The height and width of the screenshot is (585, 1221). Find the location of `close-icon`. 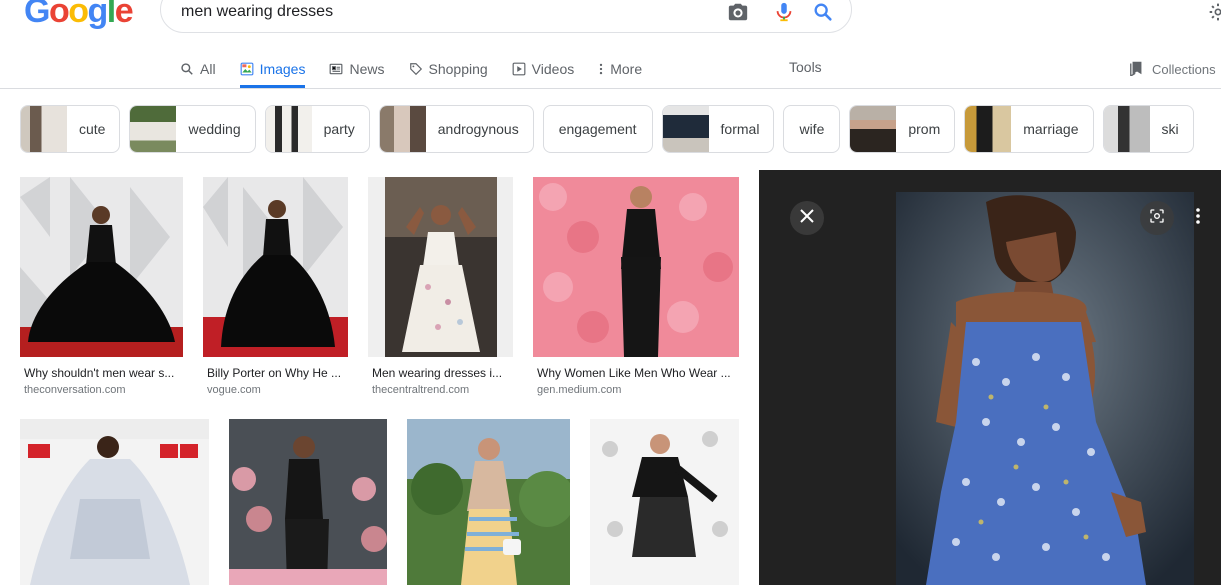

close-icon is located at coordinates (807, 218).